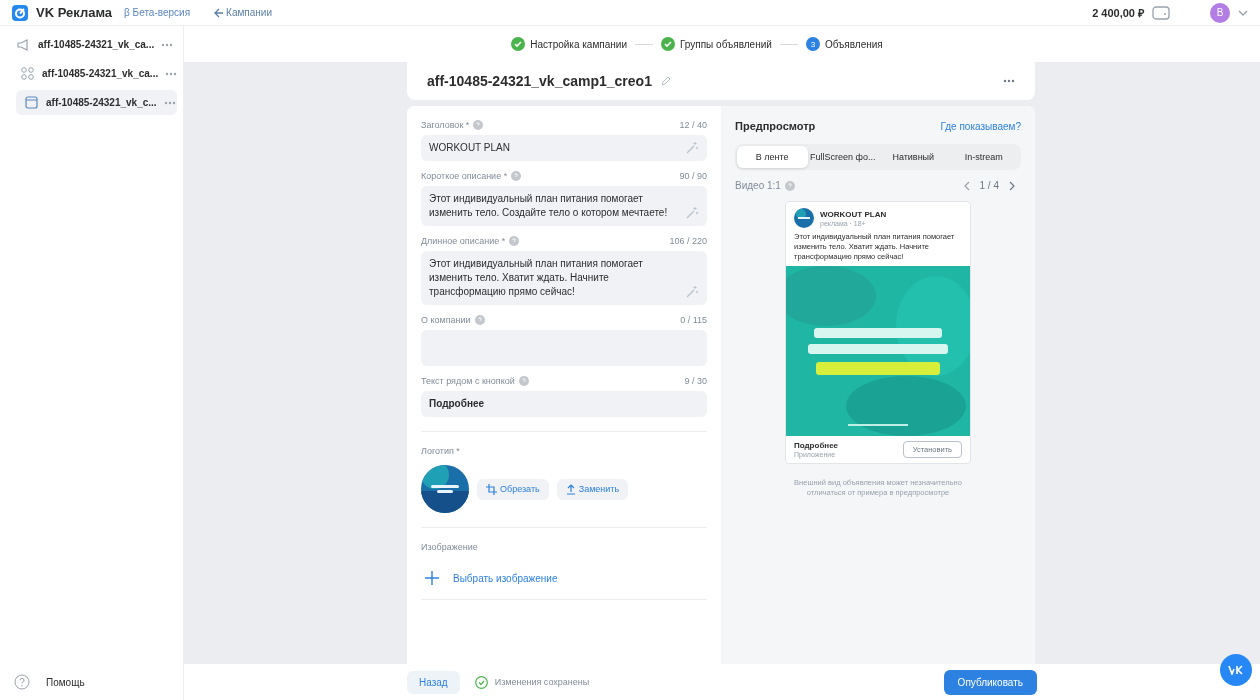  I want to click on tab: В ленте, so click(772, 157).